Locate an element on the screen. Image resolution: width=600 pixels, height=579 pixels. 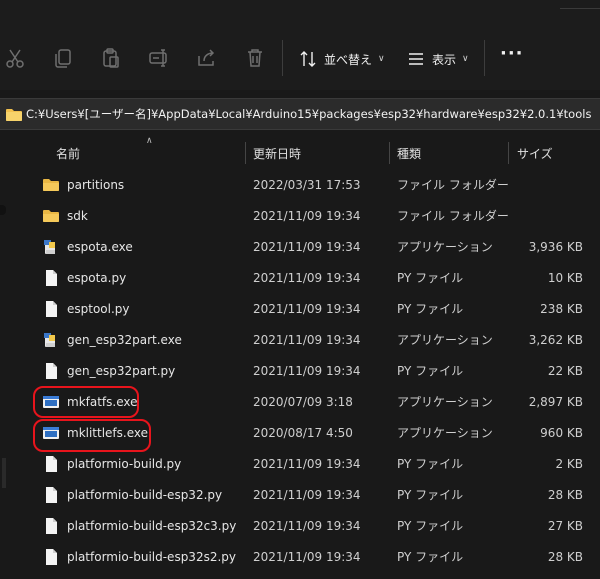
view-label: 表示 is located at coordinates (444, 59).